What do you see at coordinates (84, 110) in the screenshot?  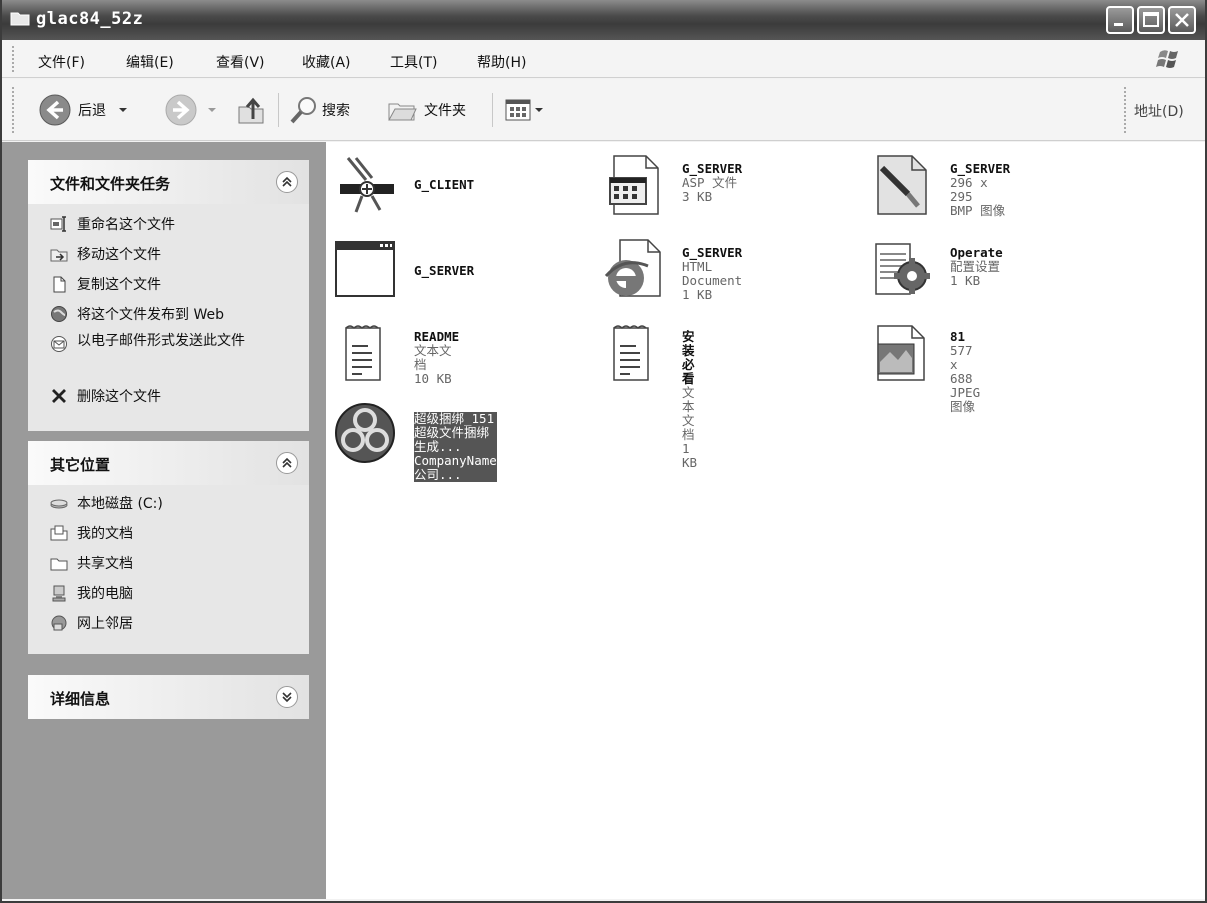 I see `back-button: 后退` at bounding box center [84, 110].